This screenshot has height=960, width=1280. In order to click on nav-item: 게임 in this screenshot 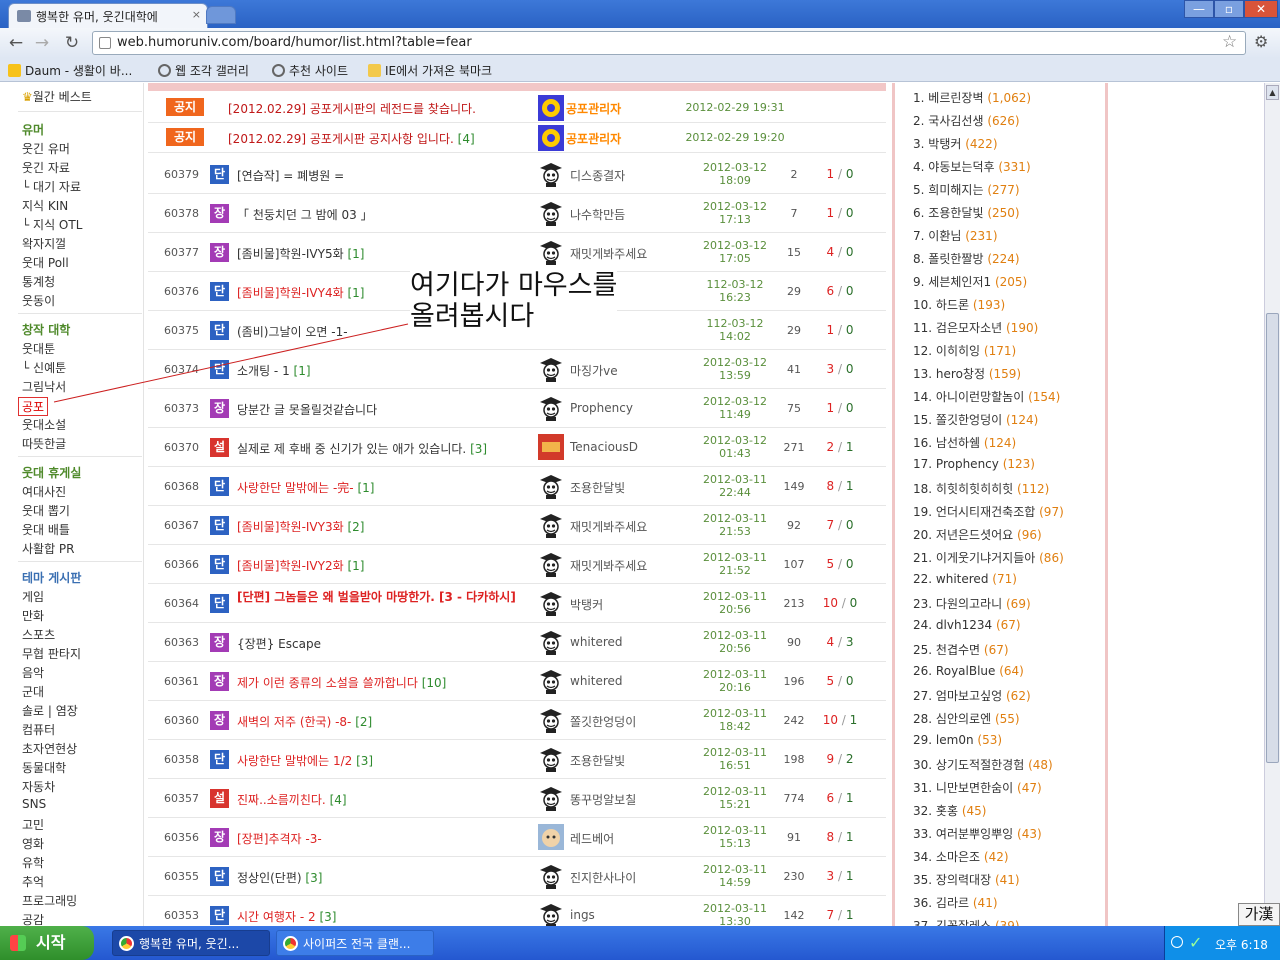, I will do `click(33, 596)`.